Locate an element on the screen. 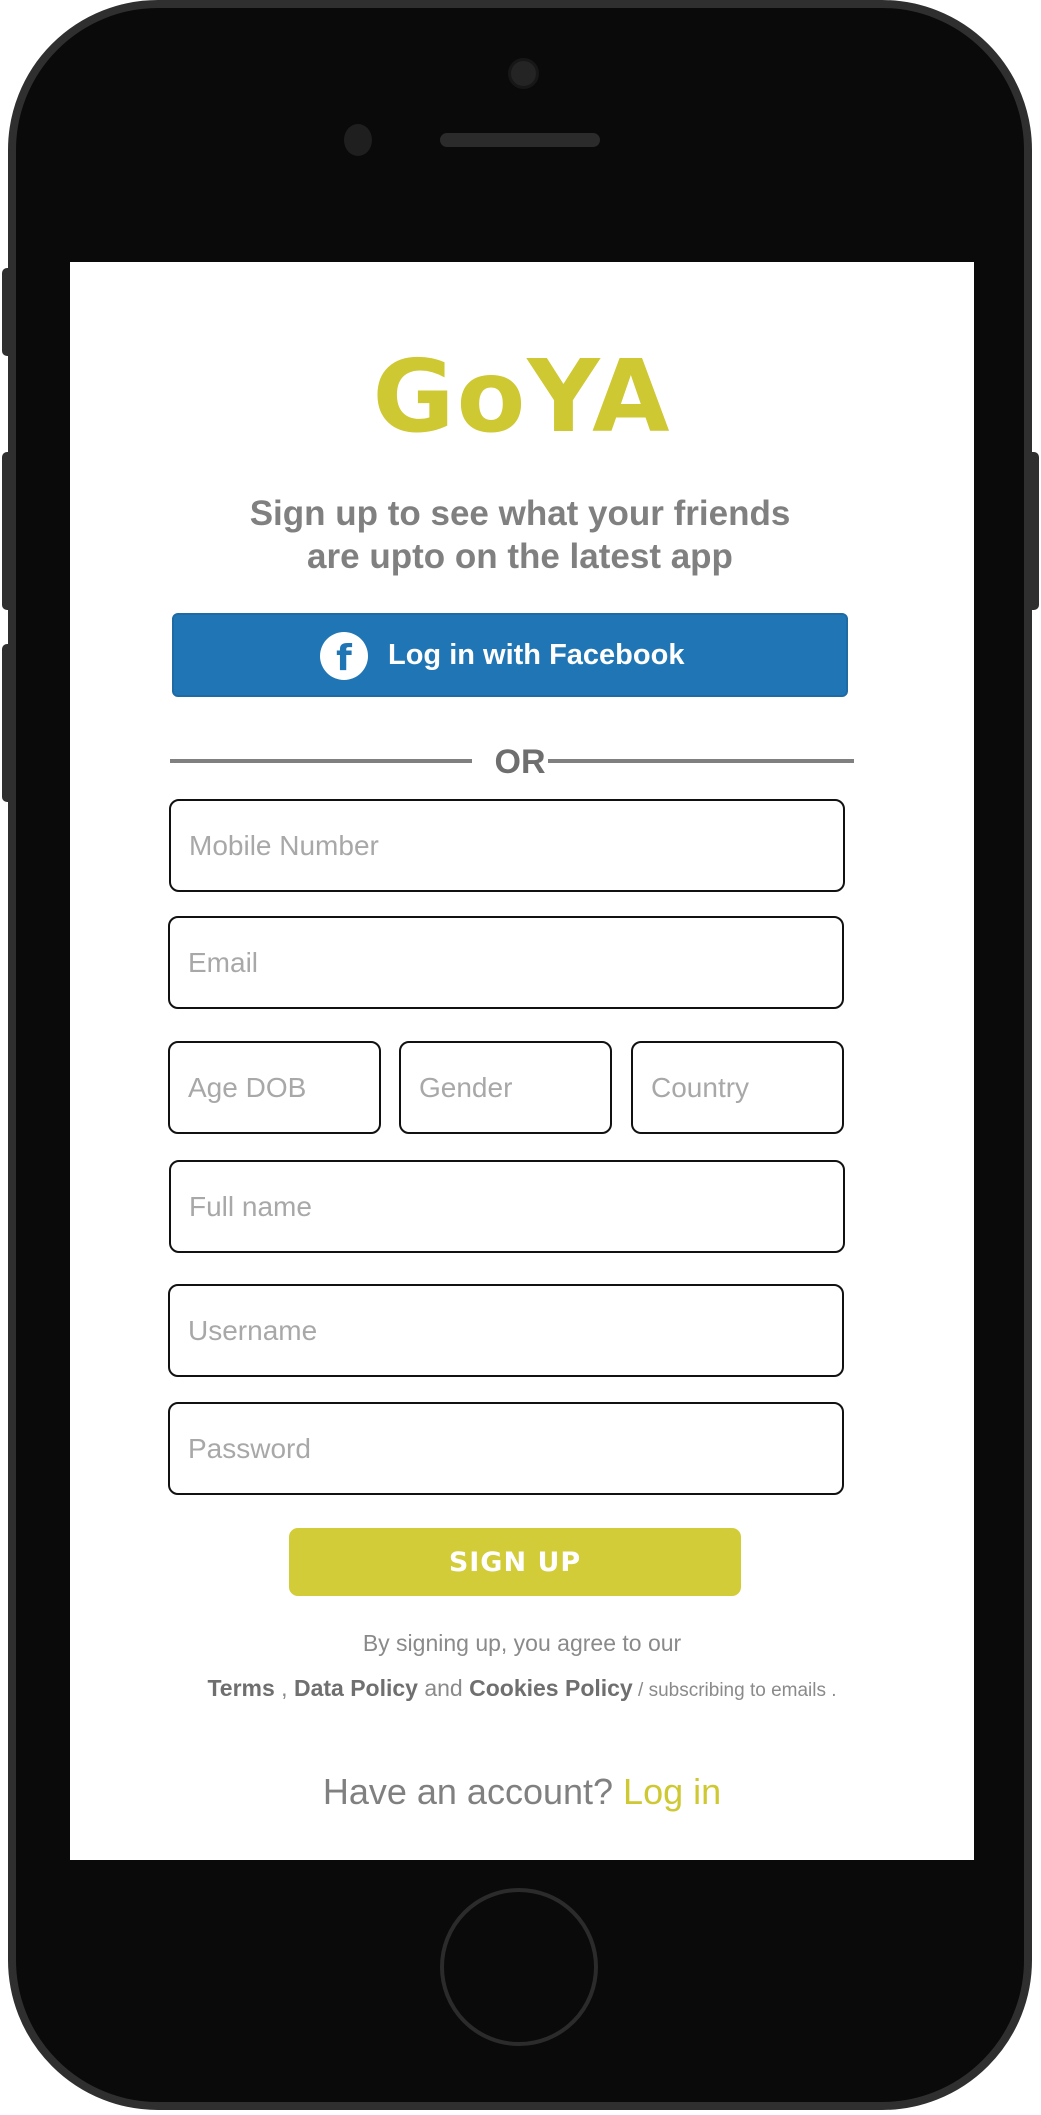  log-in-link: Log in is located at coordinates (672, 1791).